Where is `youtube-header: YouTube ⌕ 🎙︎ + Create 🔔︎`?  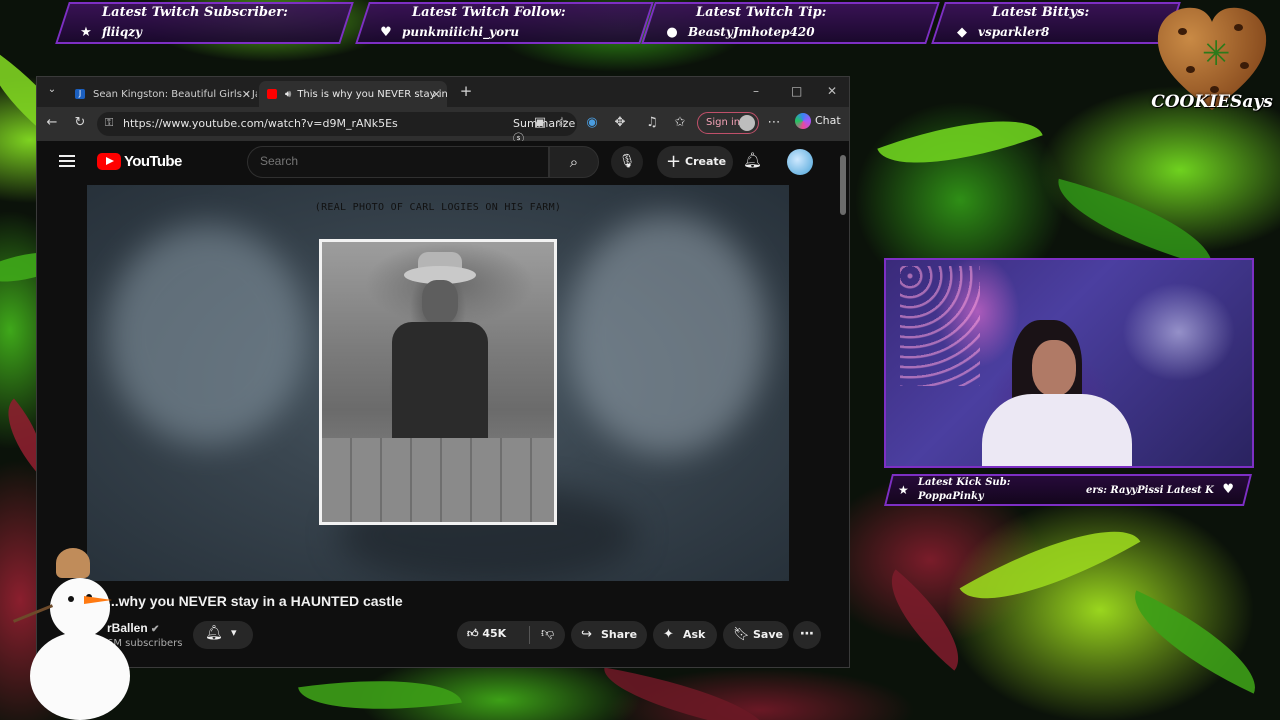
youtube-header: YouTube ⌕ 🎙︎ + Create 🔔︎ is located at coordinates (443, 162).